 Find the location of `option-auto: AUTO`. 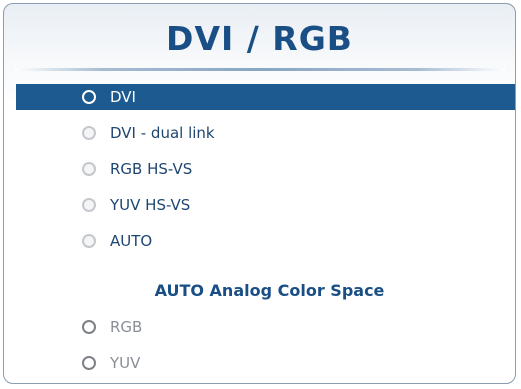

option-auto: AUTO is located at coordinates (265, 241).